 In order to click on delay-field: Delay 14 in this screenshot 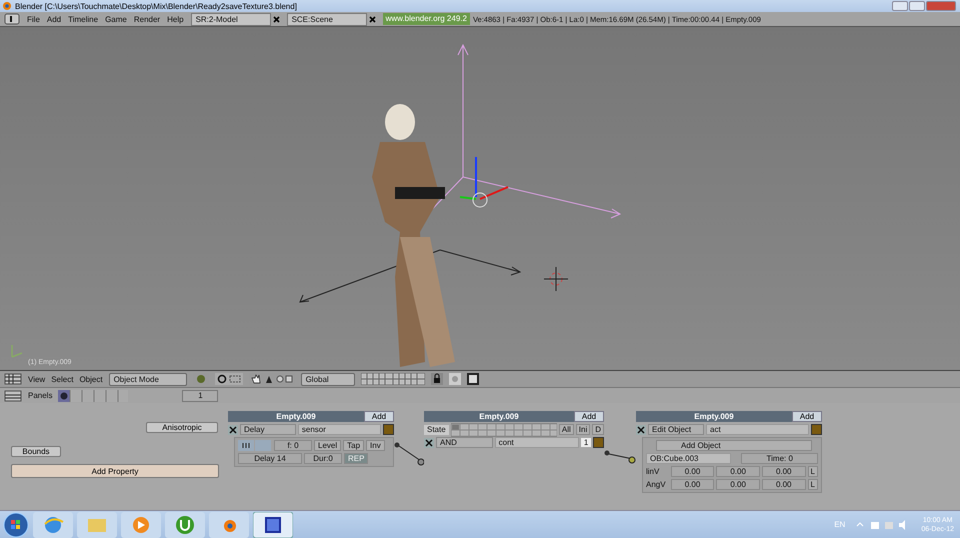, I will do `click(270, 458)`.